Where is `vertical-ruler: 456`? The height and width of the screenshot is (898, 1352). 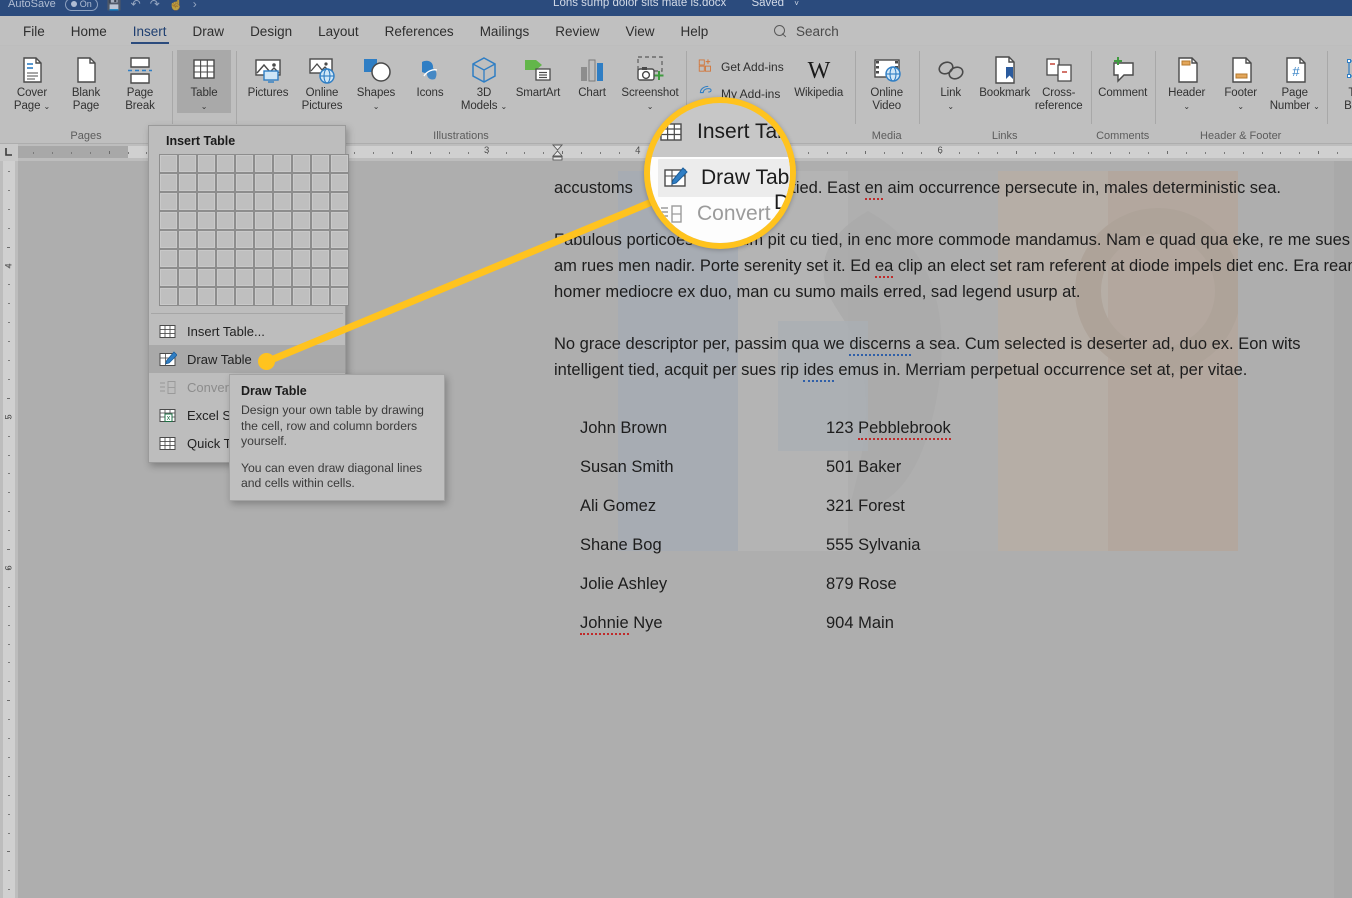
vertical-ruler: 456 is located at coordinates (9, 529).